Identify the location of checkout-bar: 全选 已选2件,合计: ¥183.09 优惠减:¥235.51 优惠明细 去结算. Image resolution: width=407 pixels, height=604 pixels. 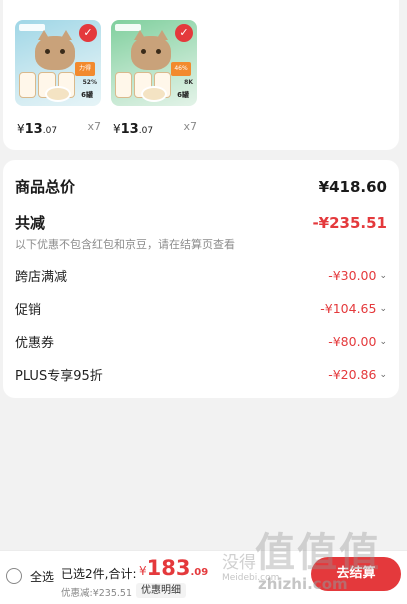
(203, 577).